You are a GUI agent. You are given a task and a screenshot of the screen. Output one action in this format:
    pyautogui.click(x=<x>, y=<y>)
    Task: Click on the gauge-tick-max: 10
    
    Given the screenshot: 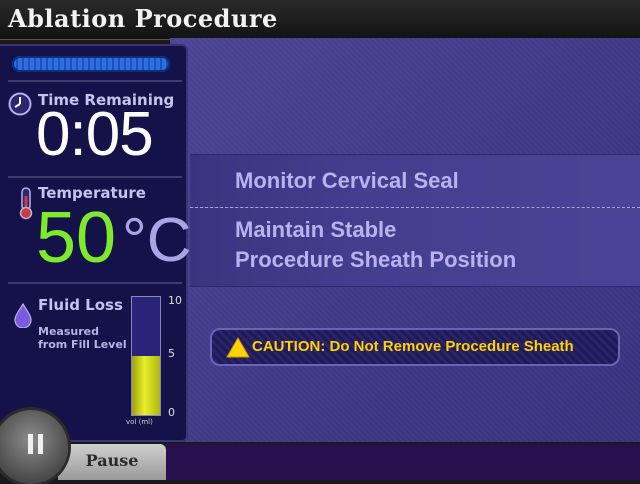 What is the action you would take?
    pyautogui.click(x=175, y=300)
    